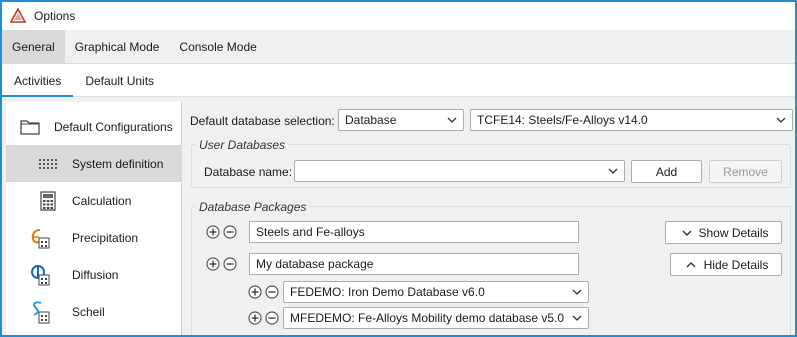 The height and width of the screenshot is (337, 797). Describe the element at coordinates (248, 172) in the screenshot. I see `database-name-label: Database name:` at that location.